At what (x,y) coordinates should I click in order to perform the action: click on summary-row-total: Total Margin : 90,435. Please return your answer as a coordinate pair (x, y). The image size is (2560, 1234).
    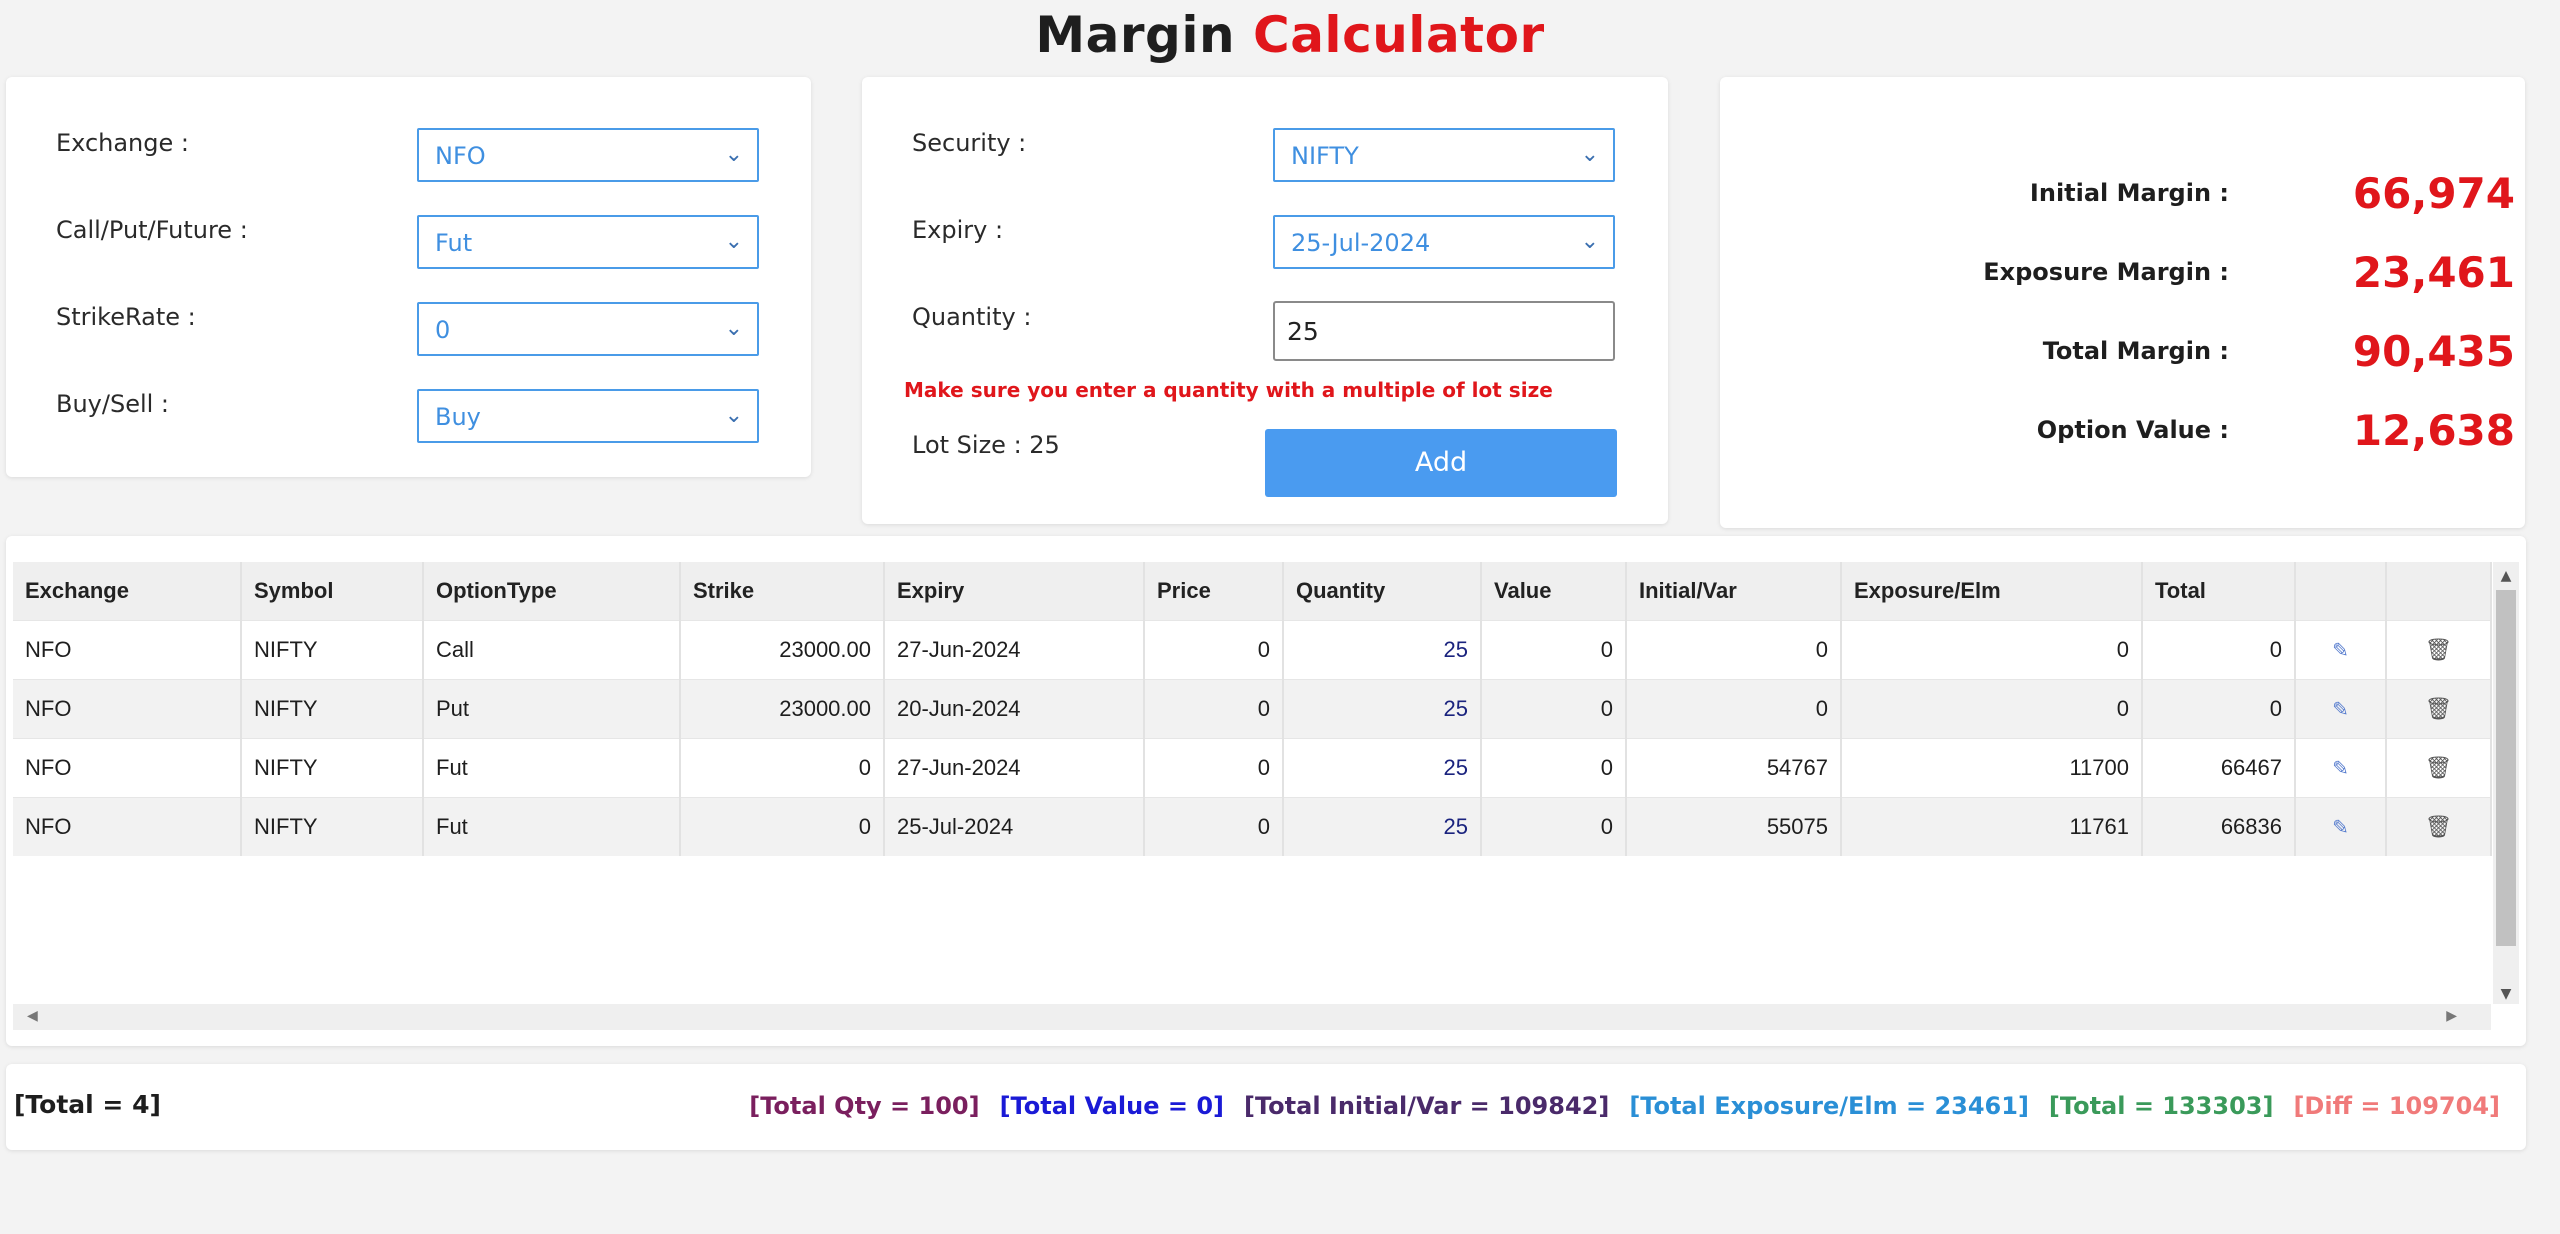
    Looking at the image, I should click on (2125, 352).